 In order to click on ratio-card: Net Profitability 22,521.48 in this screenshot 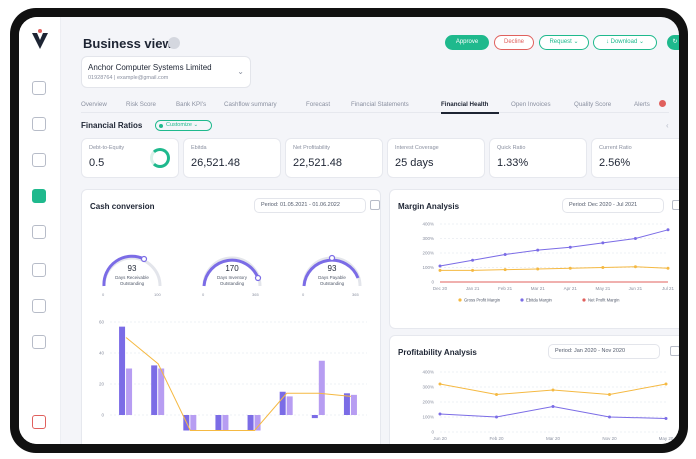, I will do `click(334, 158)`.